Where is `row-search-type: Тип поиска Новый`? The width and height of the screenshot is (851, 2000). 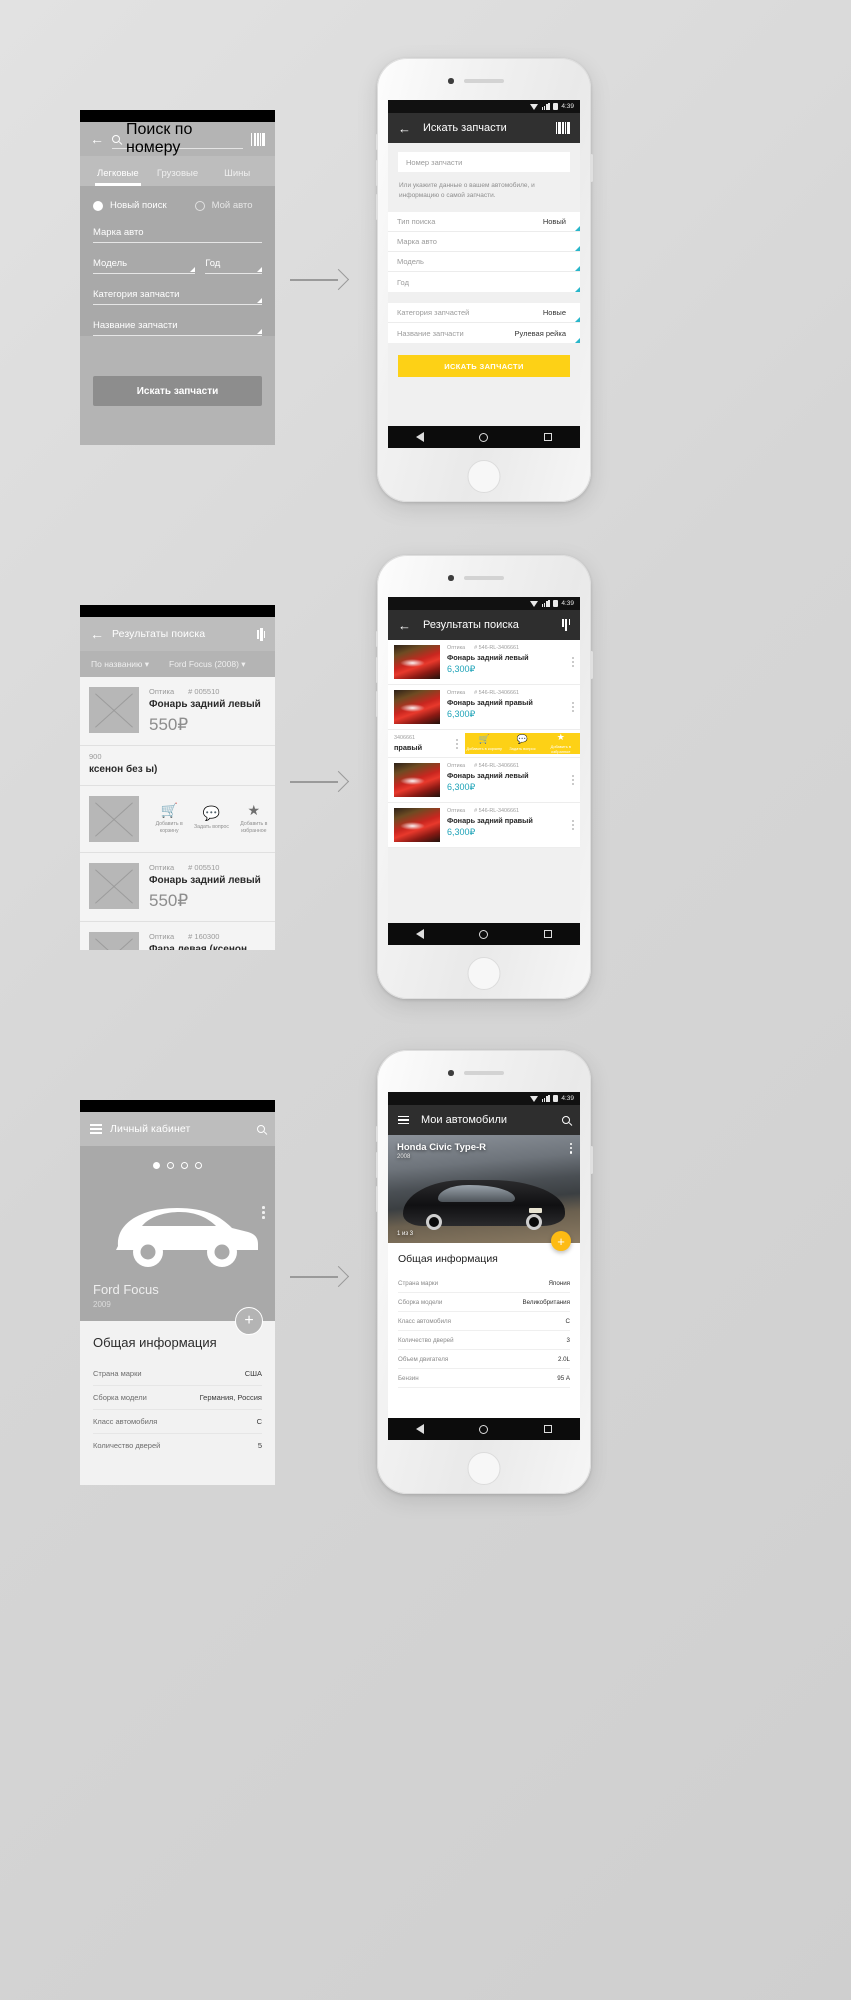 row-search-type: Тип поиска Новый is located at coordinates (484, 222).